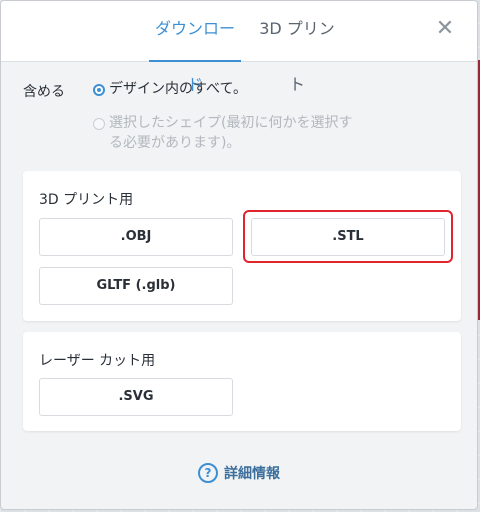  What do you see at coordinates (445, 29) in the screenshot?
I see `close-icon: ✕` at bounding box center [445, 29].